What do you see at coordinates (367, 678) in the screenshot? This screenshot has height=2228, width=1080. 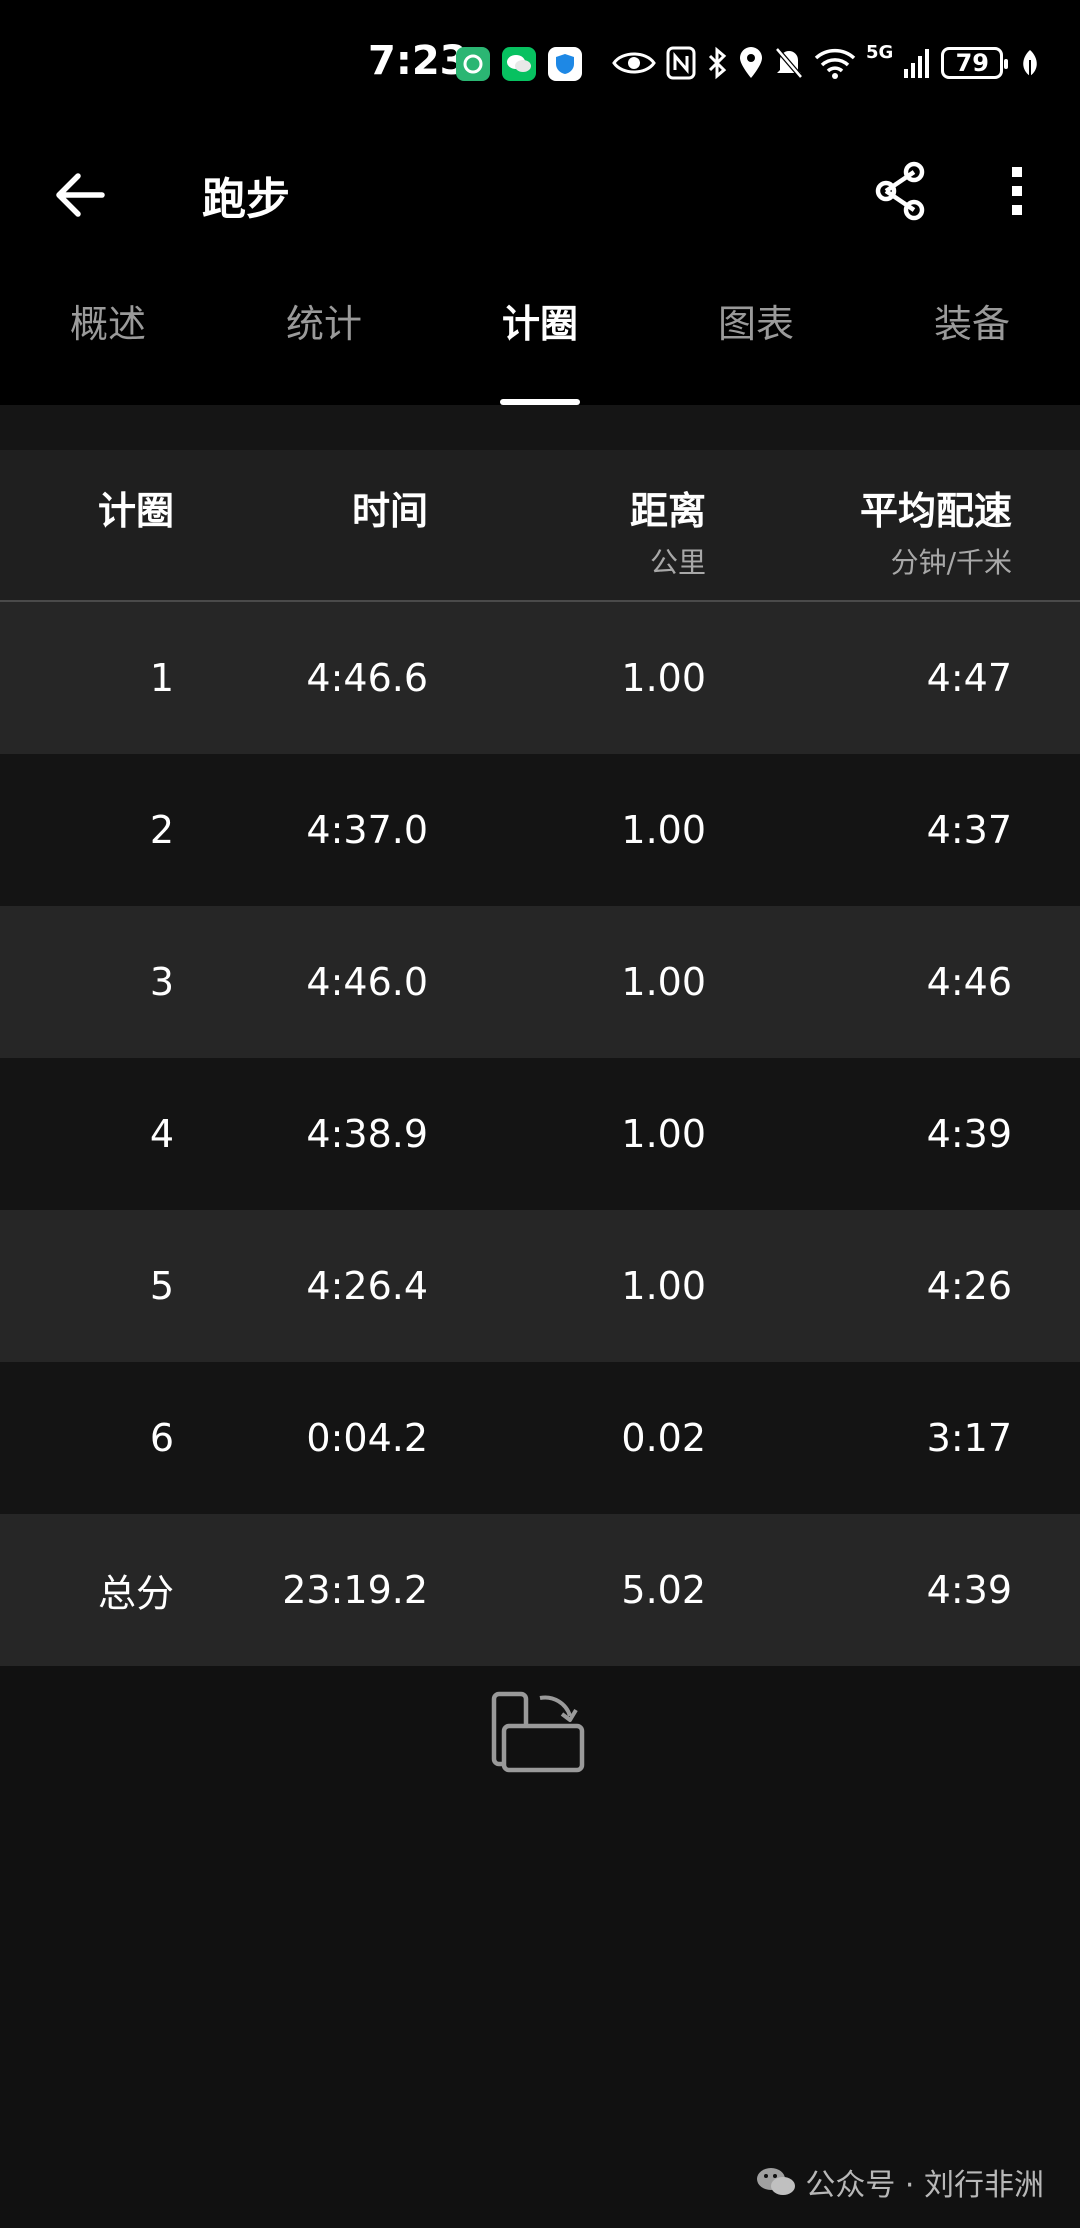 I see `lap-time: 4:46.6` at bounding box center [367, 678].